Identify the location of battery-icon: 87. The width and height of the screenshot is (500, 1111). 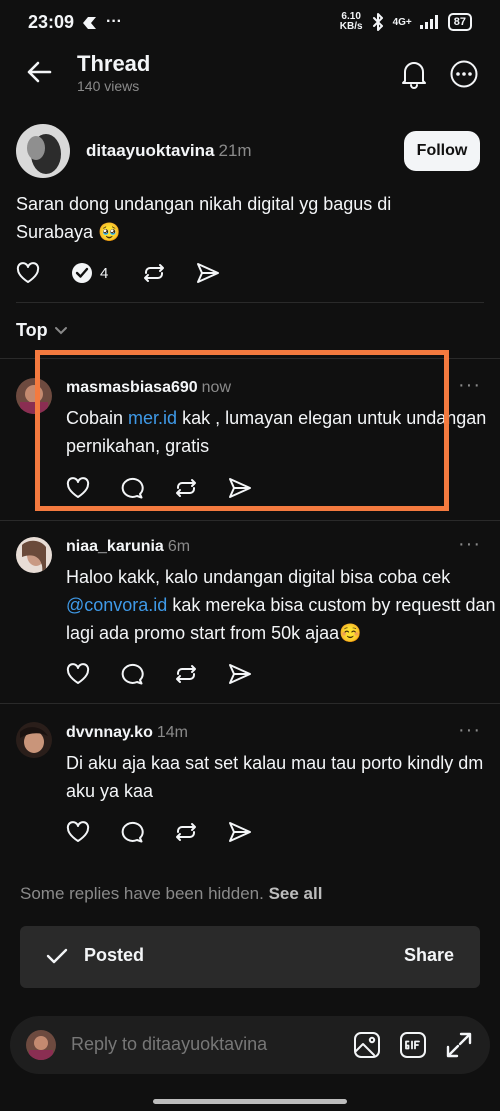
(459, 22).